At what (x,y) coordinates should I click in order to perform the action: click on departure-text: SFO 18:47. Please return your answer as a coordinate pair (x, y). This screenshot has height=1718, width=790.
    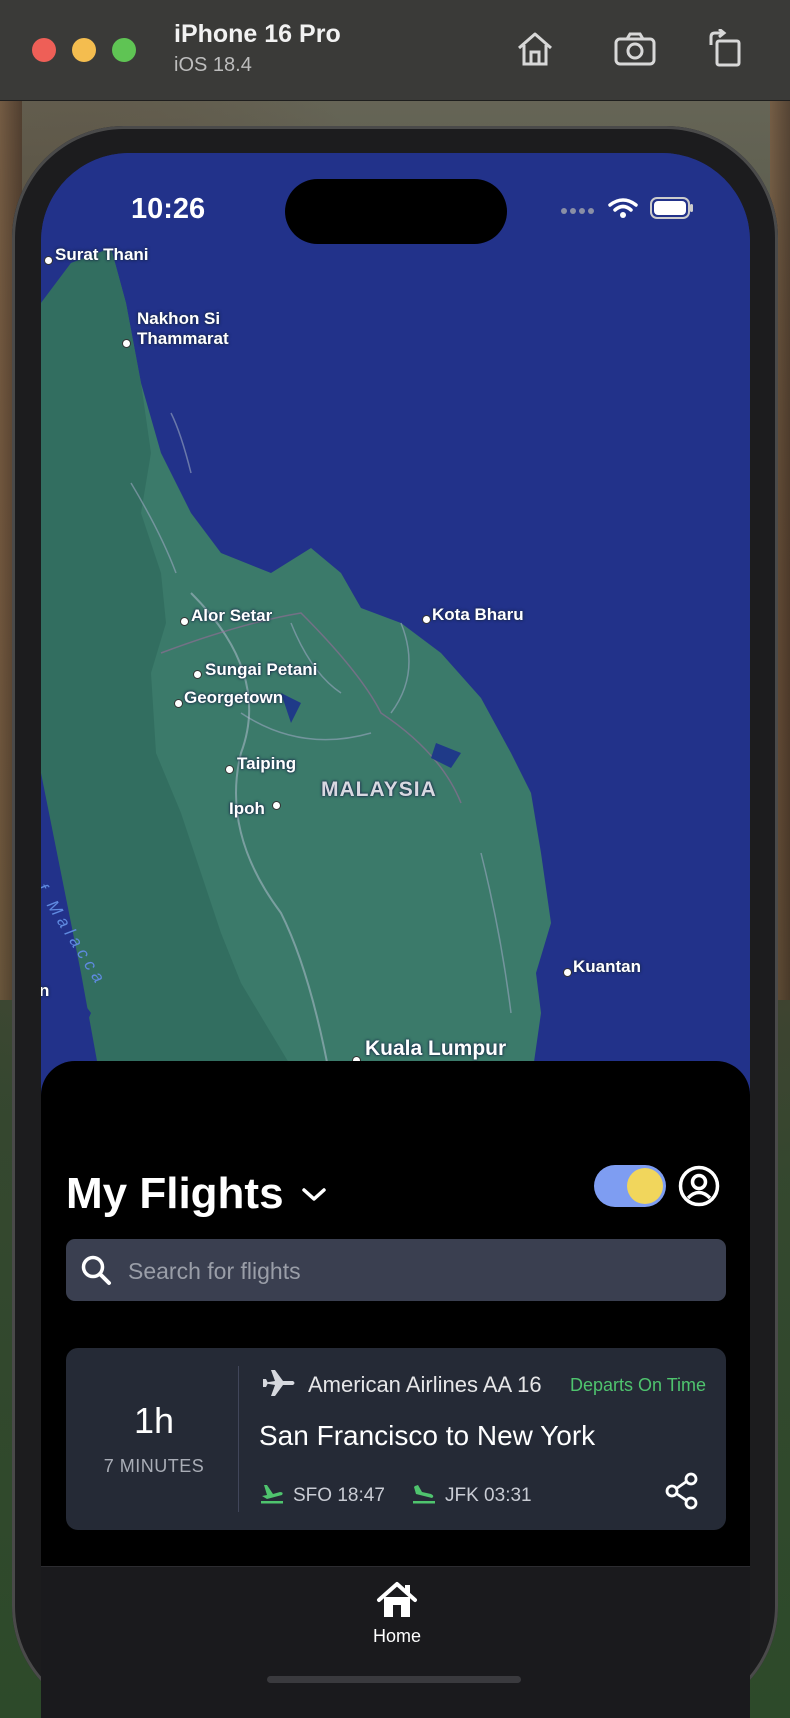
    Looking at the image, I should click on (339, 1495).